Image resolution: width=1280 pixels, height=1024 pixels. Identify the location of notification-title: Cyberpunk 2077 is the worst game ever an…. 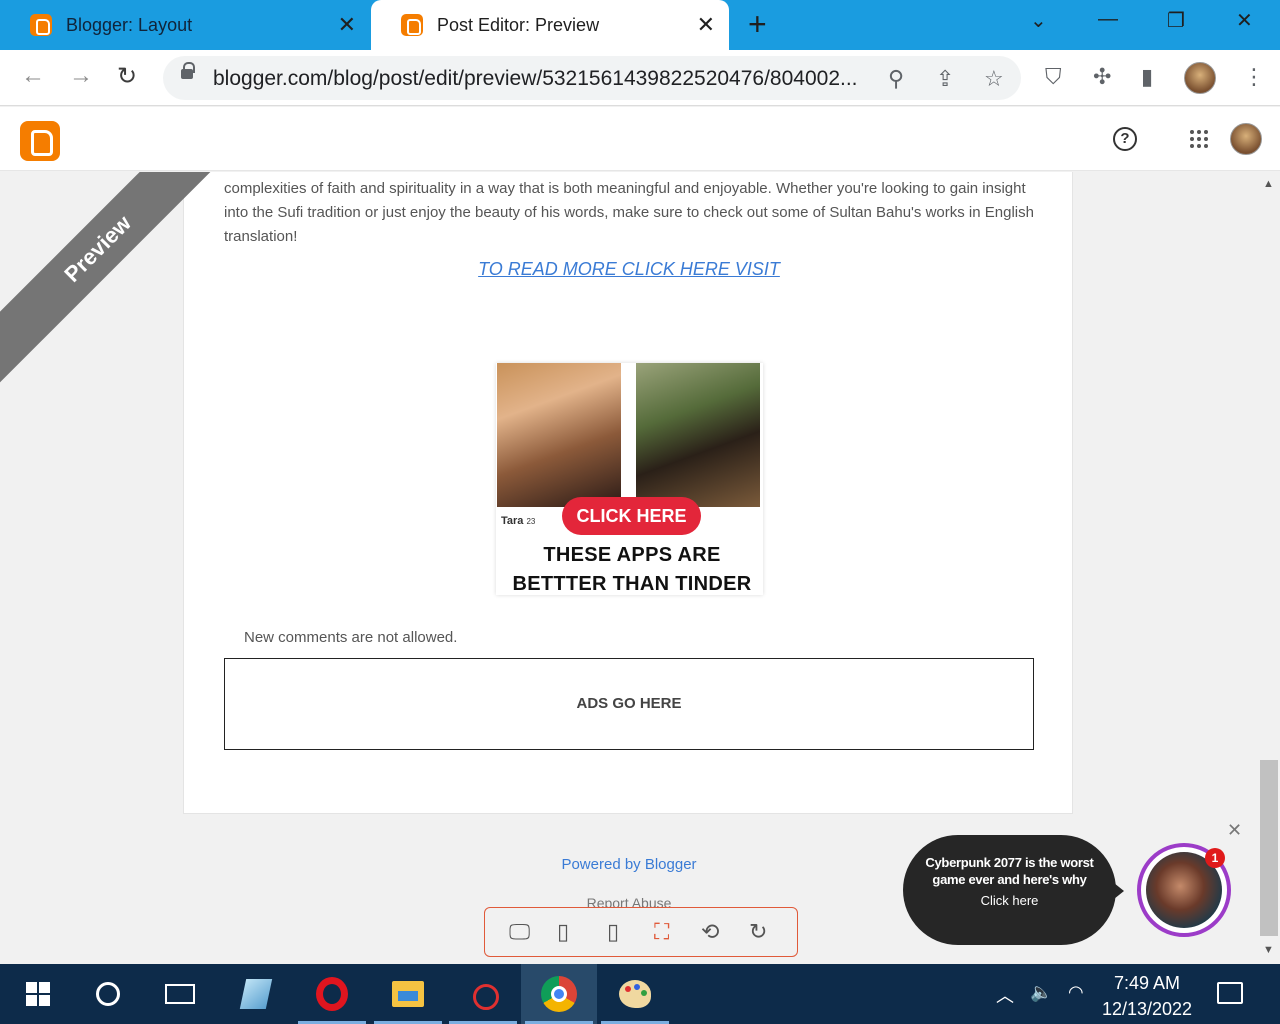
(1009, 871).